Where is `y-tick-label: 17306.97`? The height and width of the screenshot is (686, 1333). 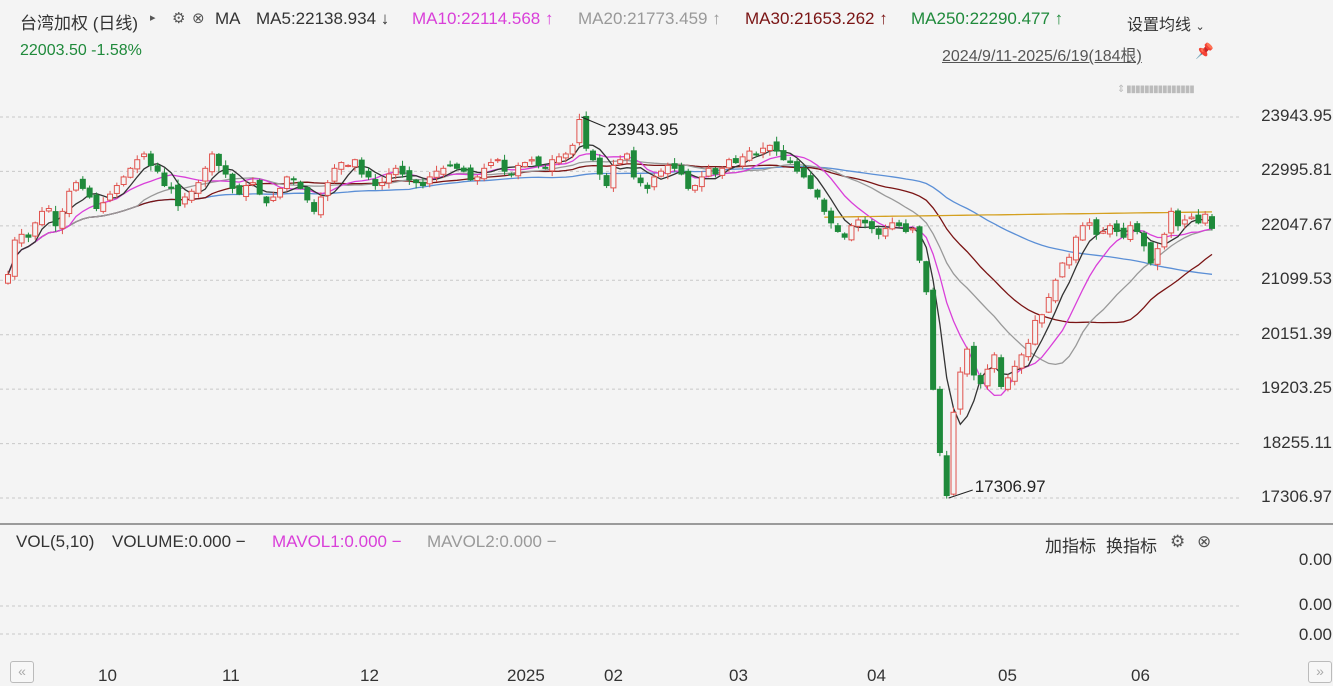 y-tick-label: 17306.97 is located at coordinates (1296, 496).